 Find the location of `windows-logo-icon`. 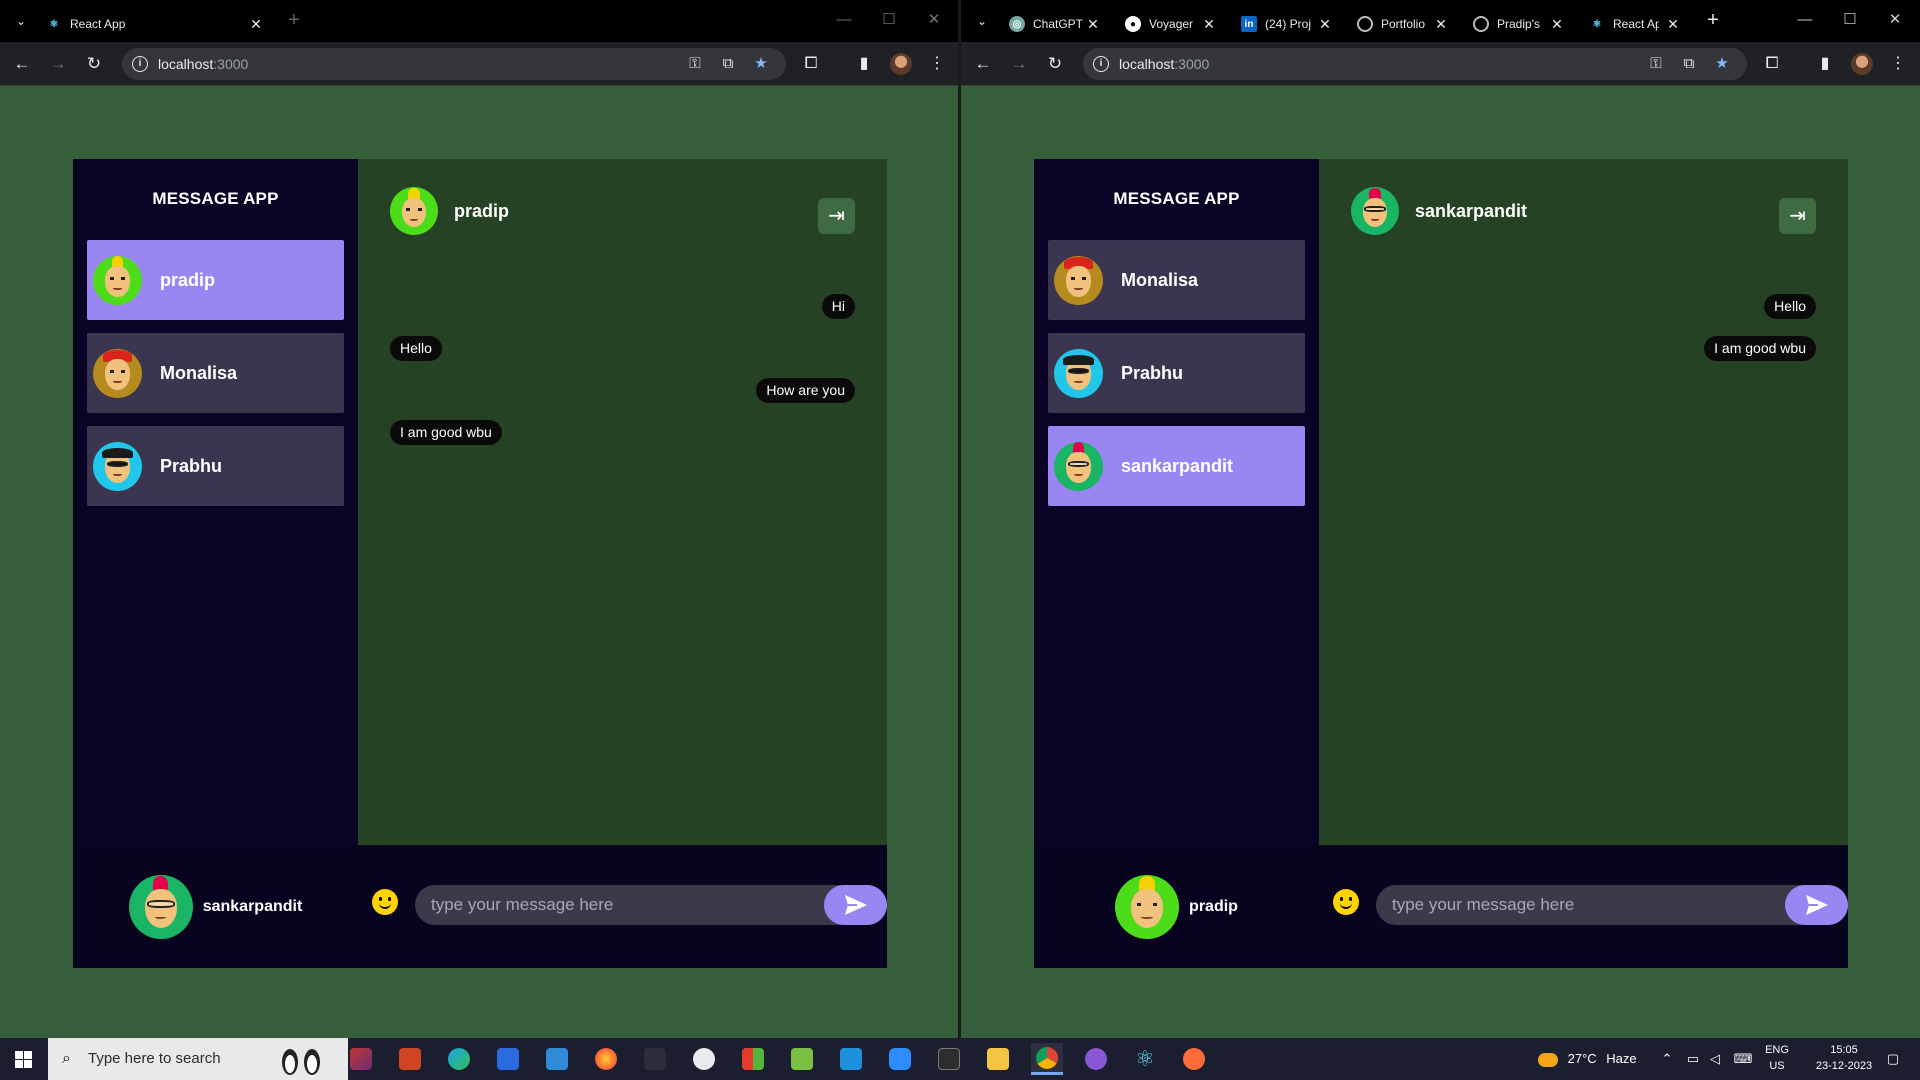

windows-logo-icon is located at coordinates (23, 1059).